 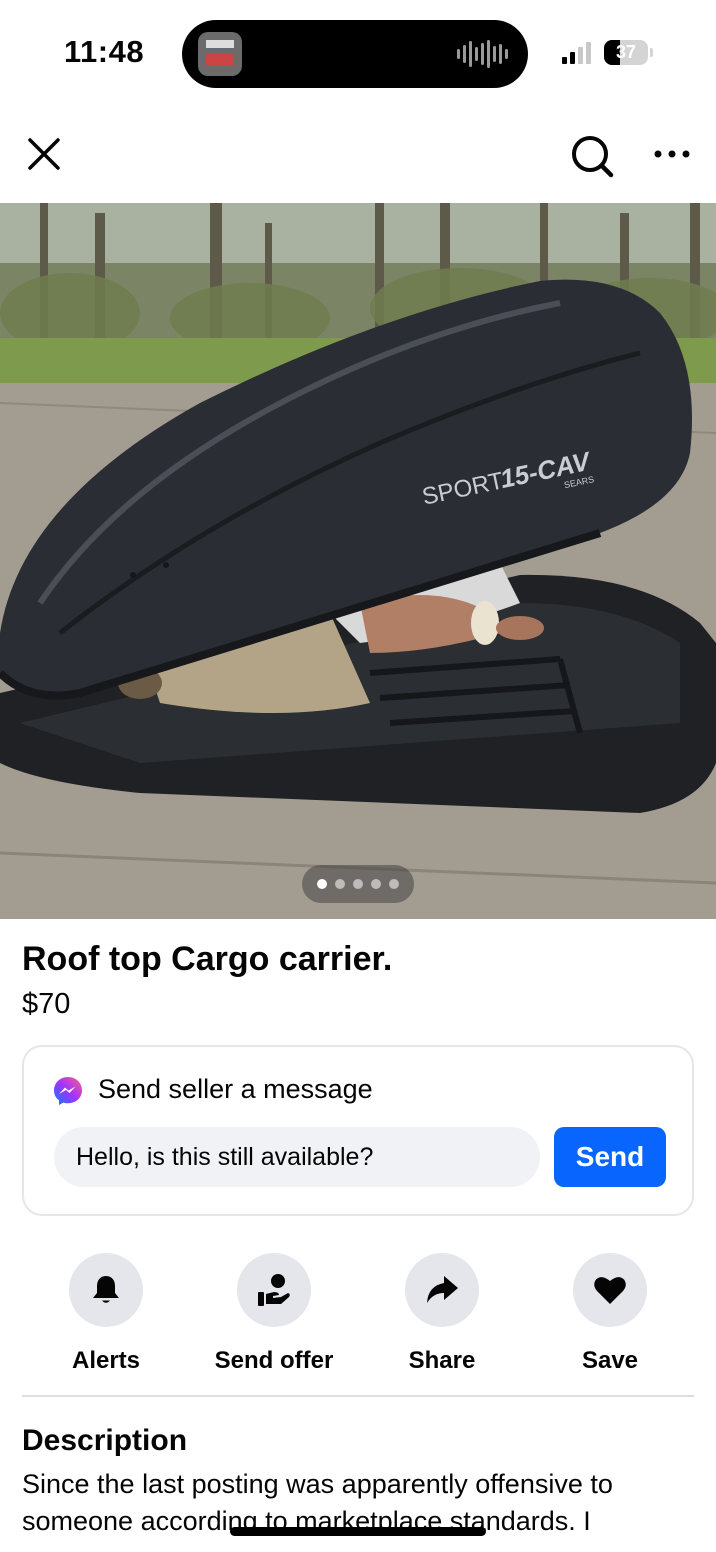 I want to click on alerts-circle, so click(x=106, y=1290).